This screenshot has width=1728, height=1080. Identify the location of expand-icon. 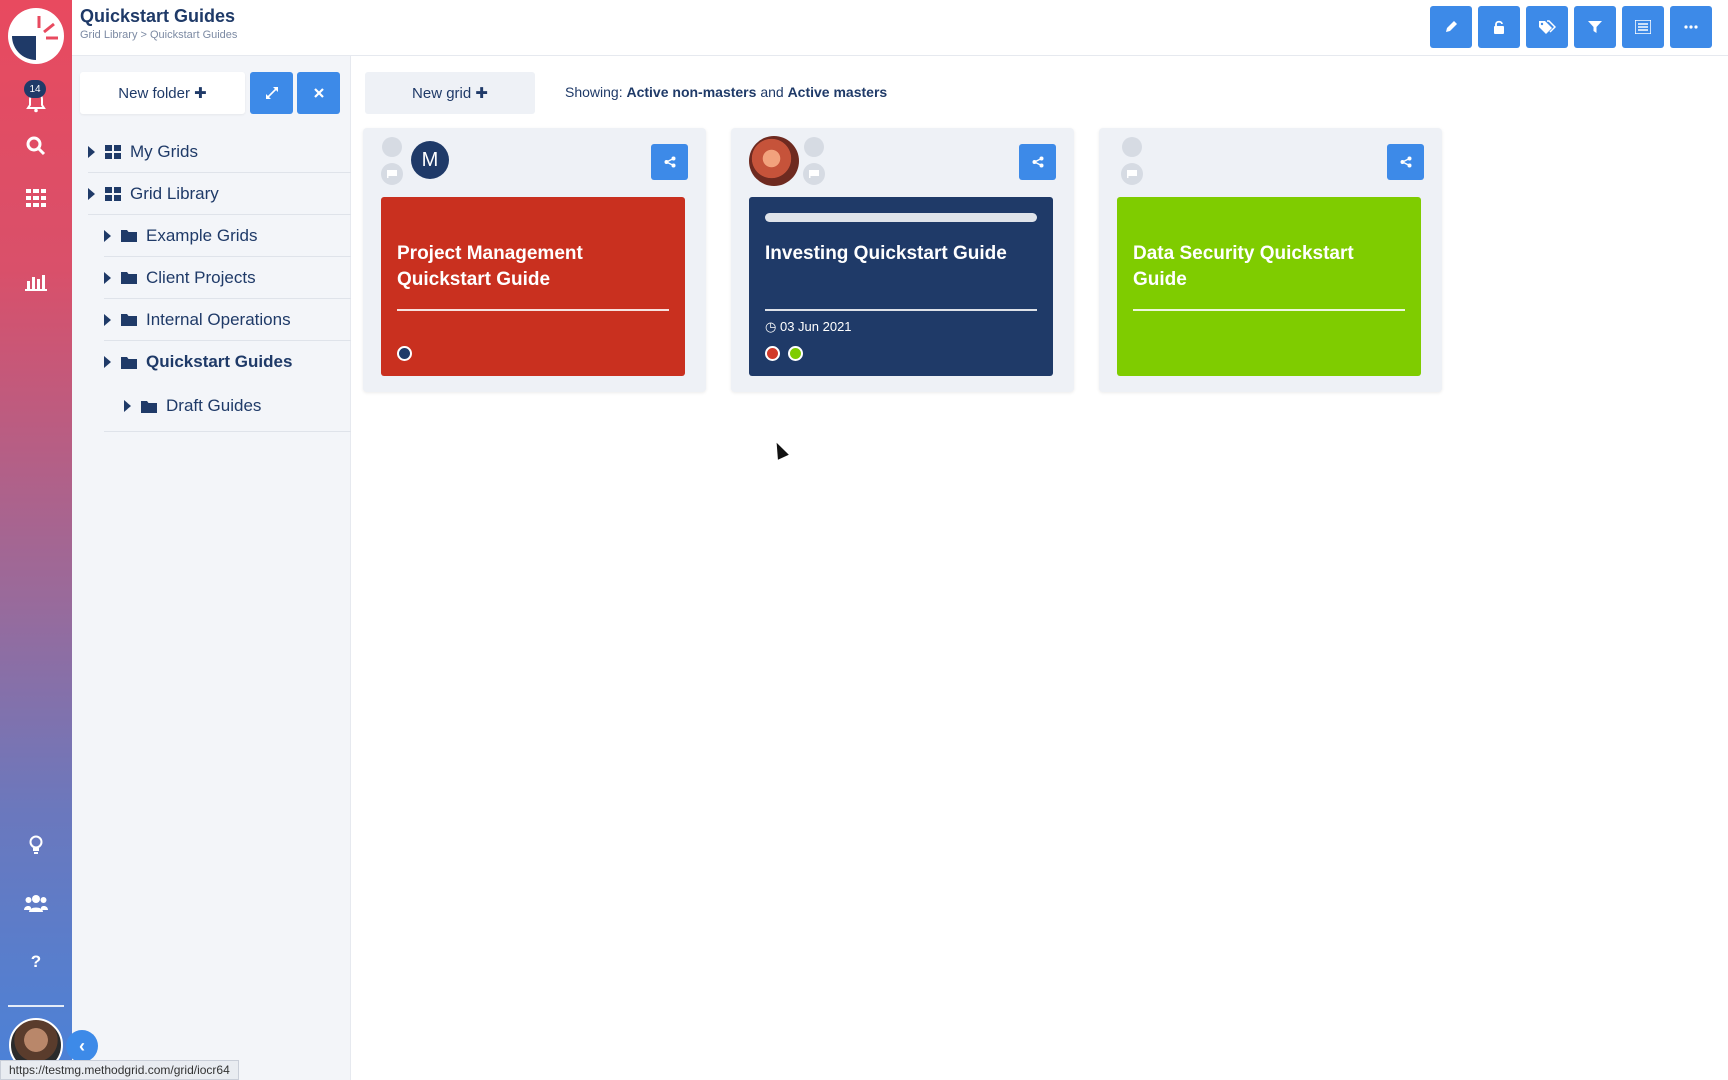
(271, 93).